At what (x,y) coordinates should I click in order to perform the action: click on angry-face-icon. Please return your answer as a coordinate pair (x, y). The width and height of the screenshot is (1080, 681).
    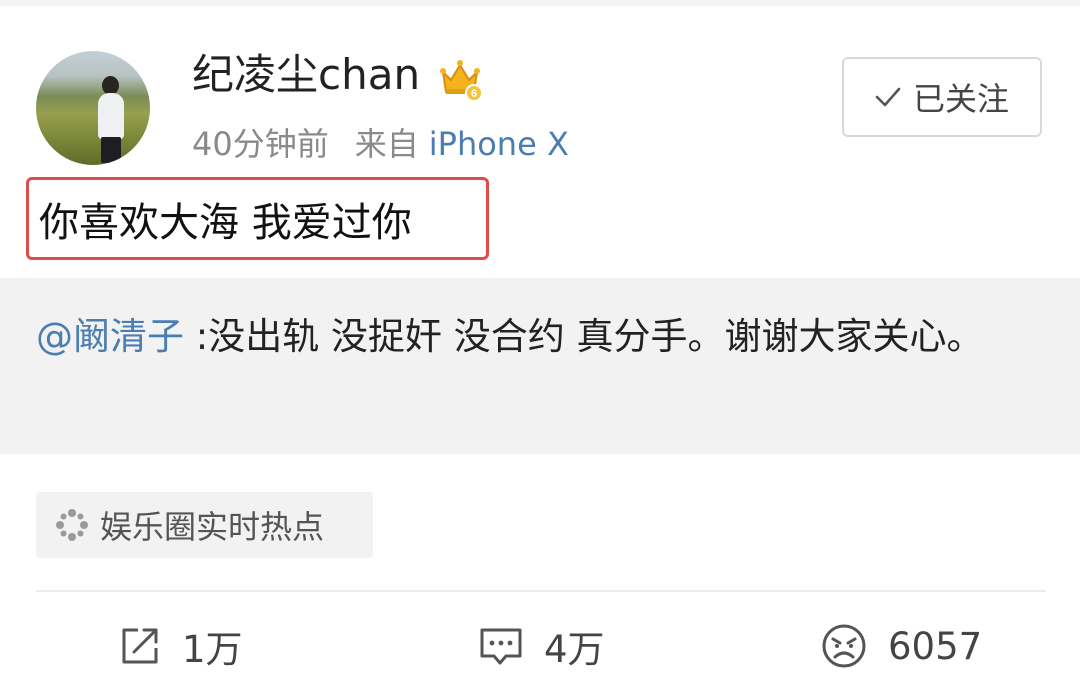
    Looking at the image, I should click on (844, 646).